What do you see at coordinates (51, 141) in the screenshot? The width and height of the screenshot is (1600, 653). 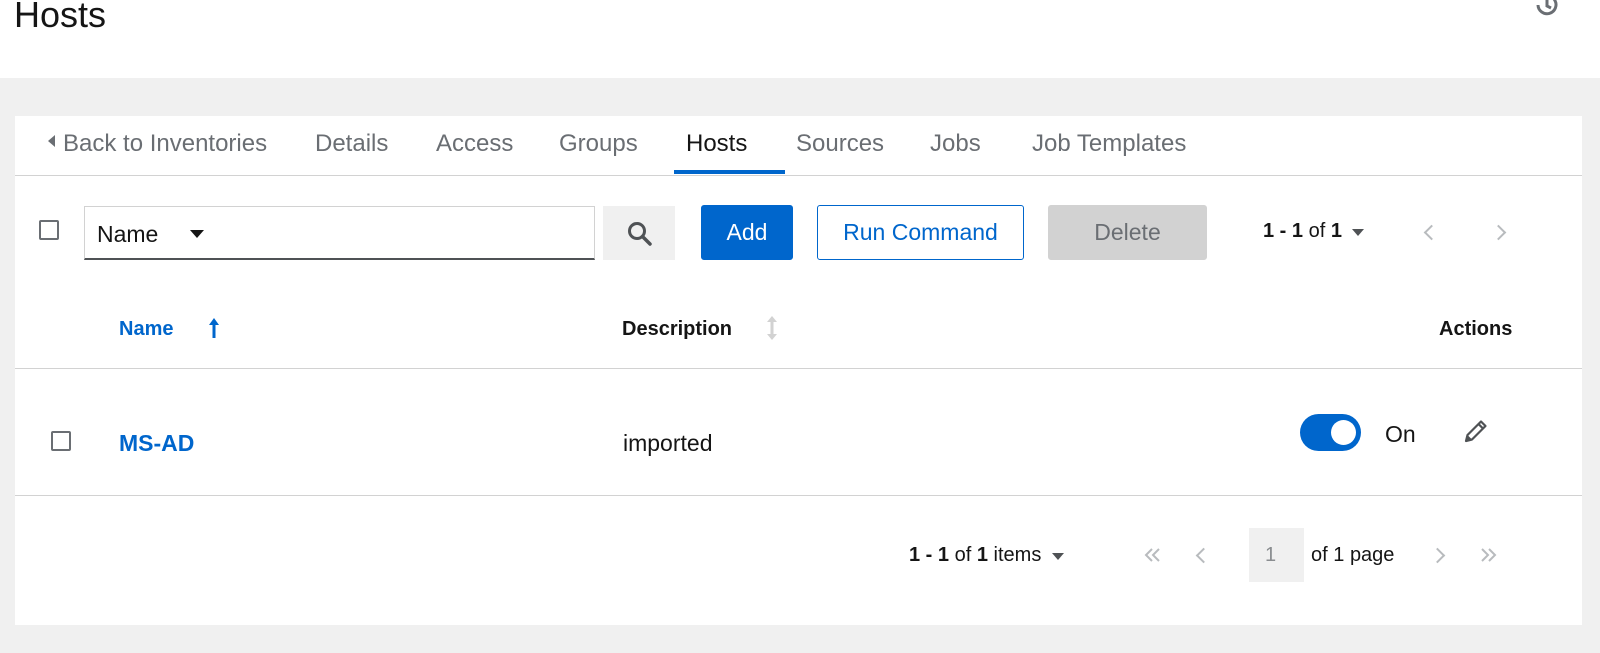 I see `caret-left-icon` at bounding box center [51, 141].